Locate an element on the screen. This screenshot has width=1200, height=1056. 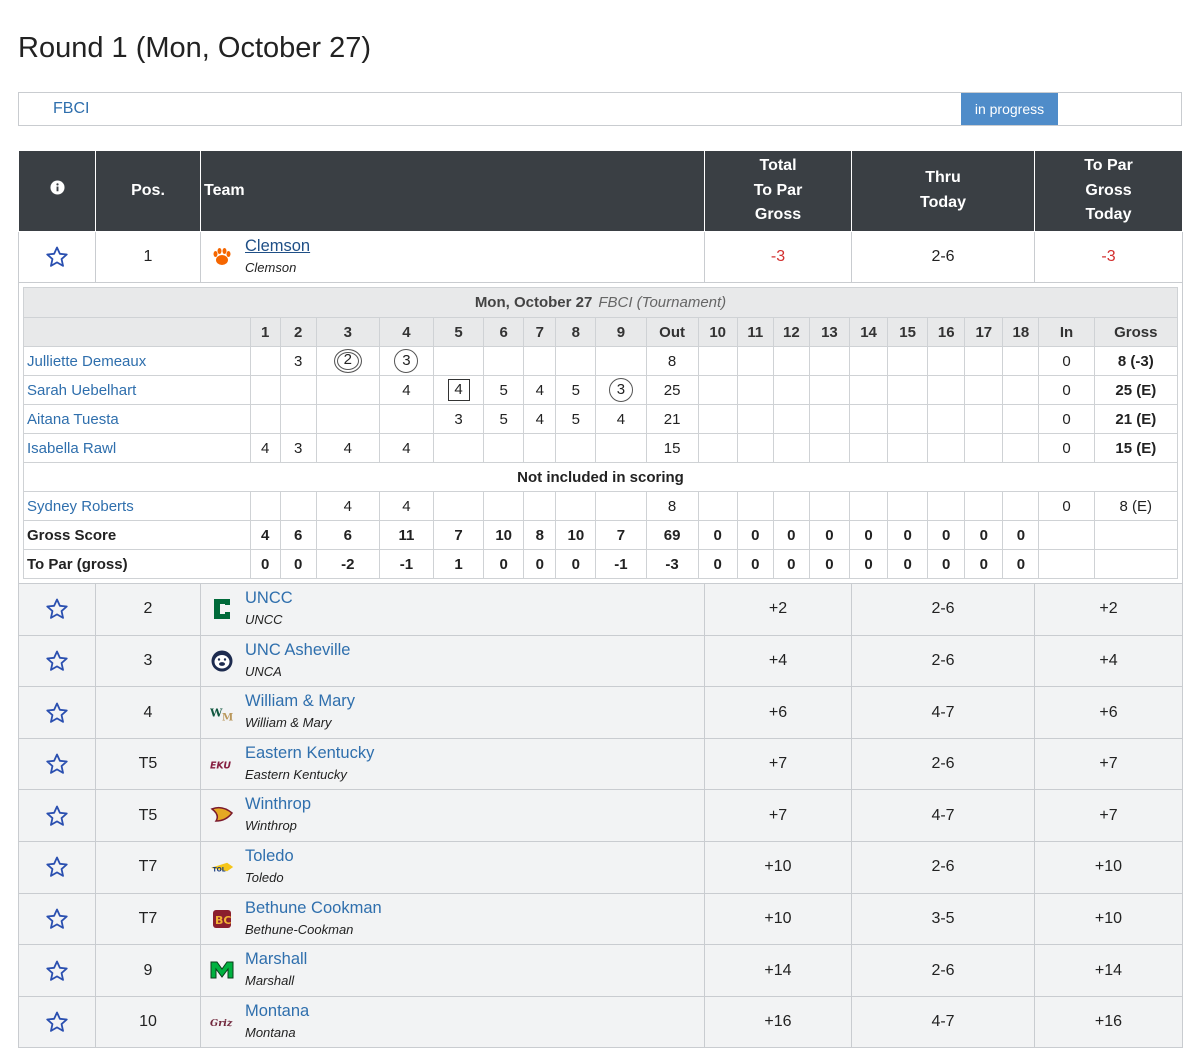
pos-header: Pos. is located at coordinates (148, 191).